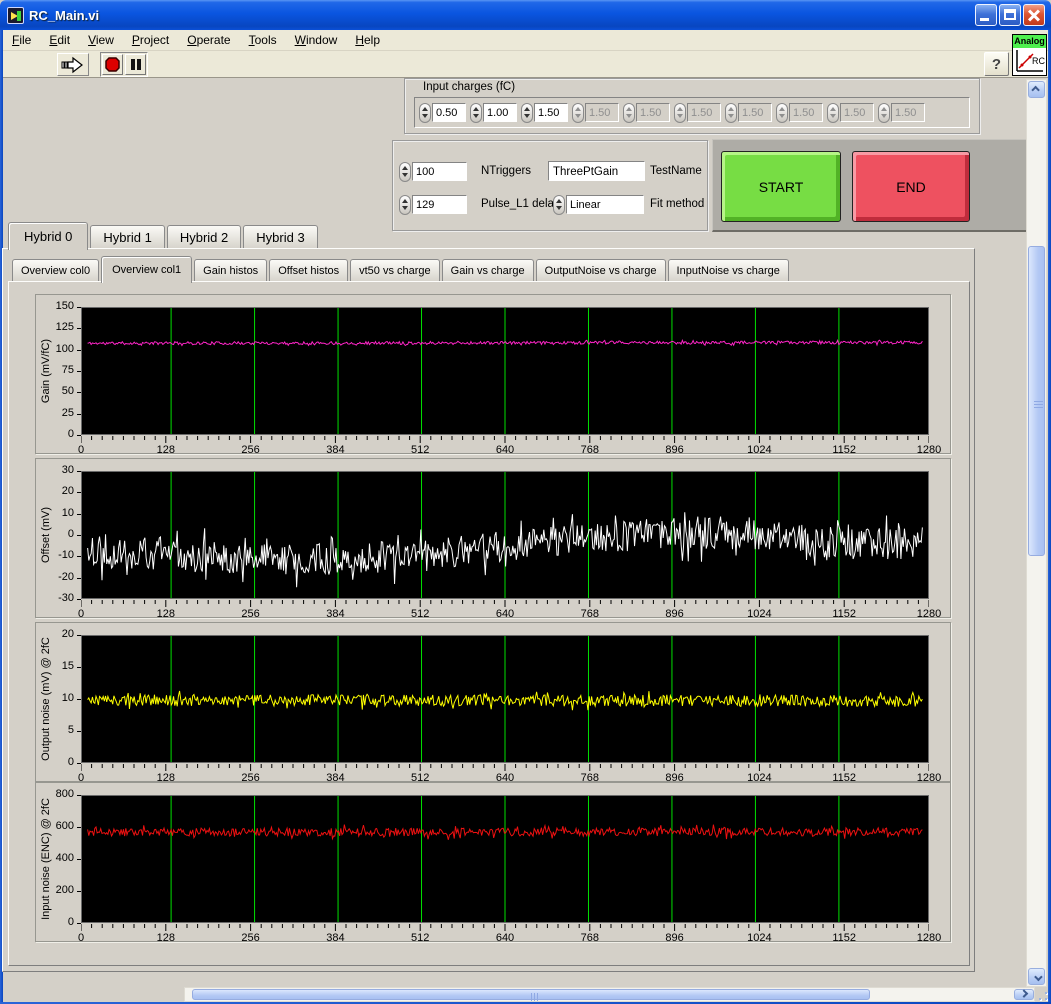  I want to click on y-tick-label: 25, so click(67, 412).